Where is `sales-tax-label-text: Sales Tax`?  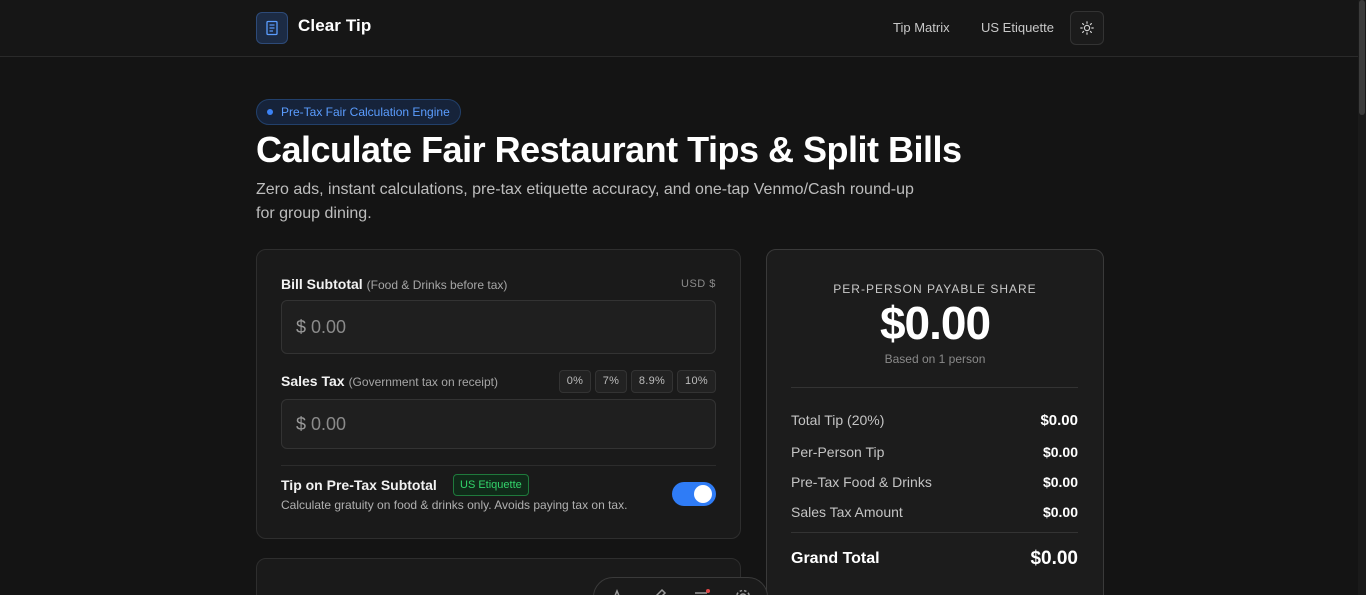 sales-tax-label-text: Sales Tax is located at coordinates (313, 381).